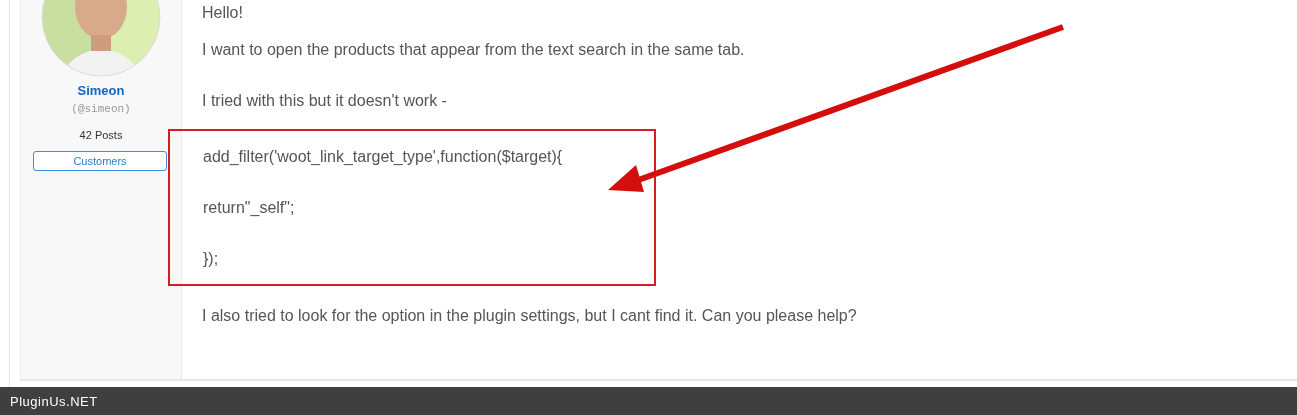  What do you see at coordinates (101, 135) in the screenshot?
I see `post-count: 42 Posts` at bounding box center [101, 135].